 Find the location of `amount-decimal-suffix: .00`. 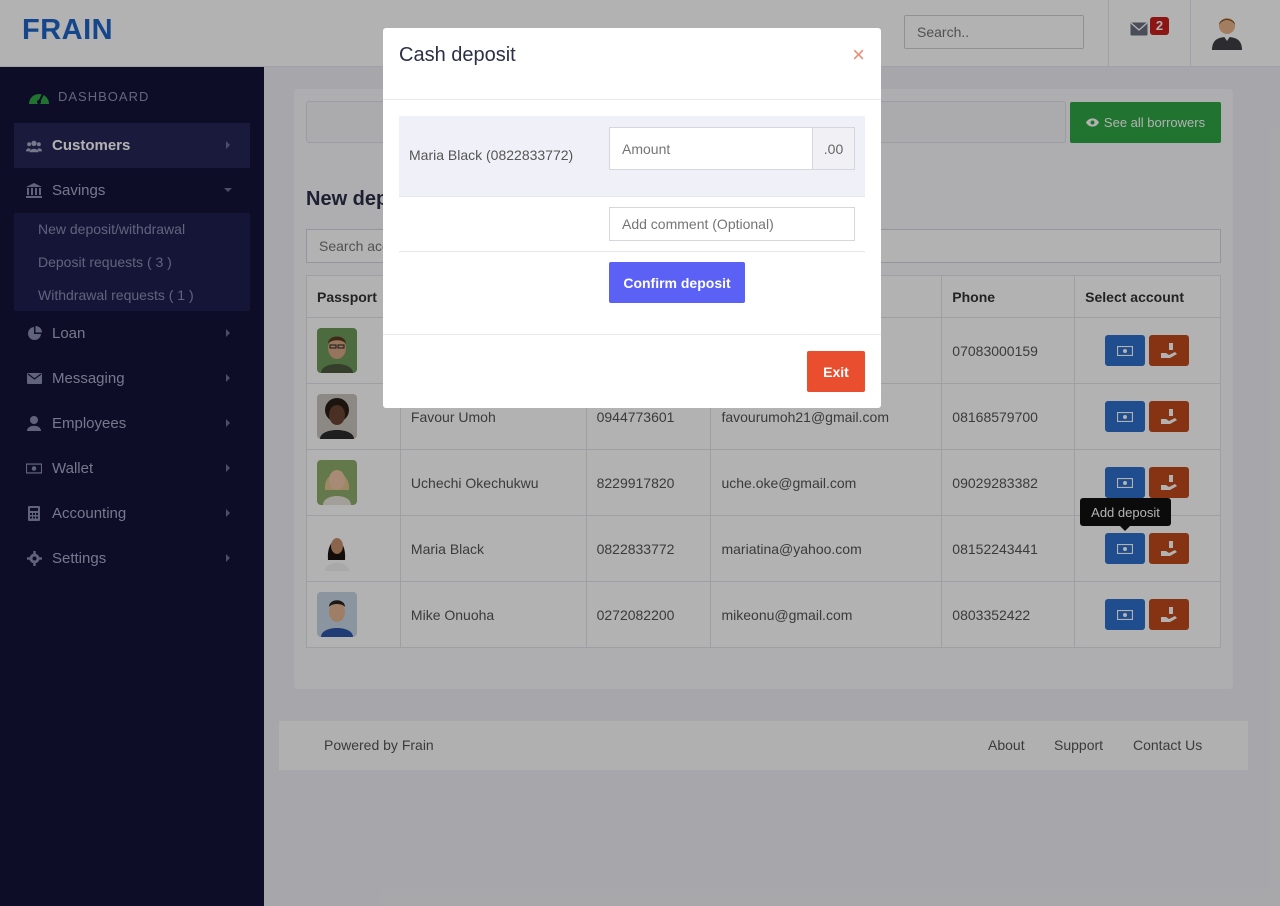

amount-decimal-suffix: .00 is located at coordinates (833, 148).